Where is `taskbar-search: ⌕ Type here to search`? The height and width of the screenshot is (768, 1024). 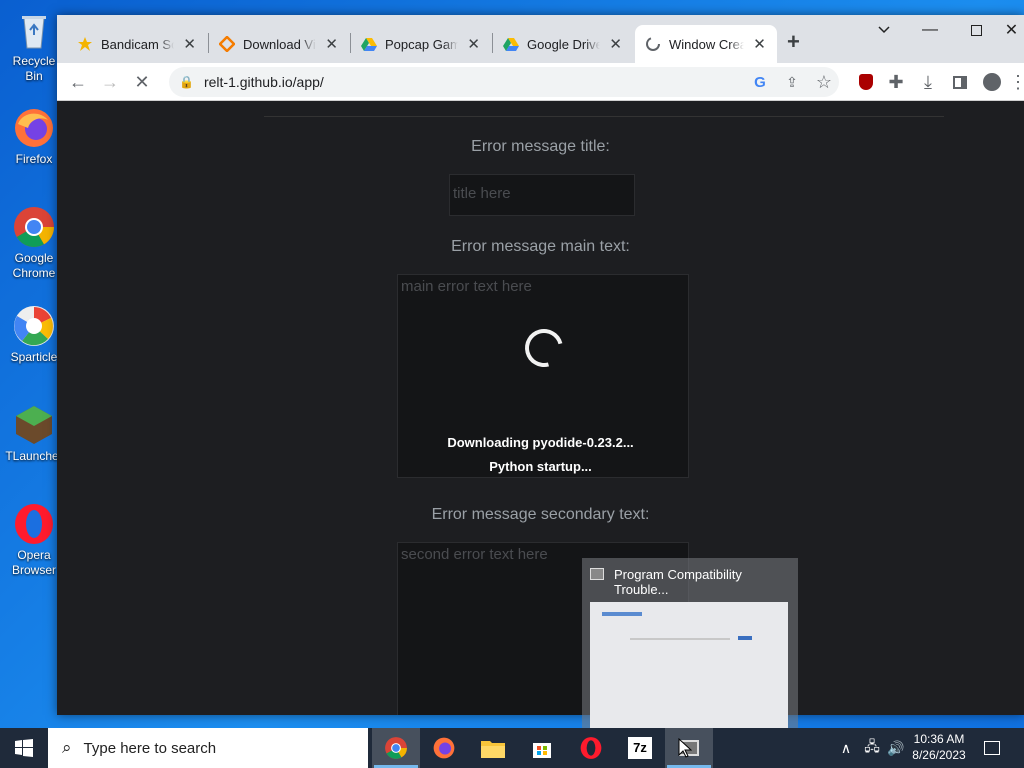
taskbar-search: ⌕ Type here to search is located at coordinates (208, 748).